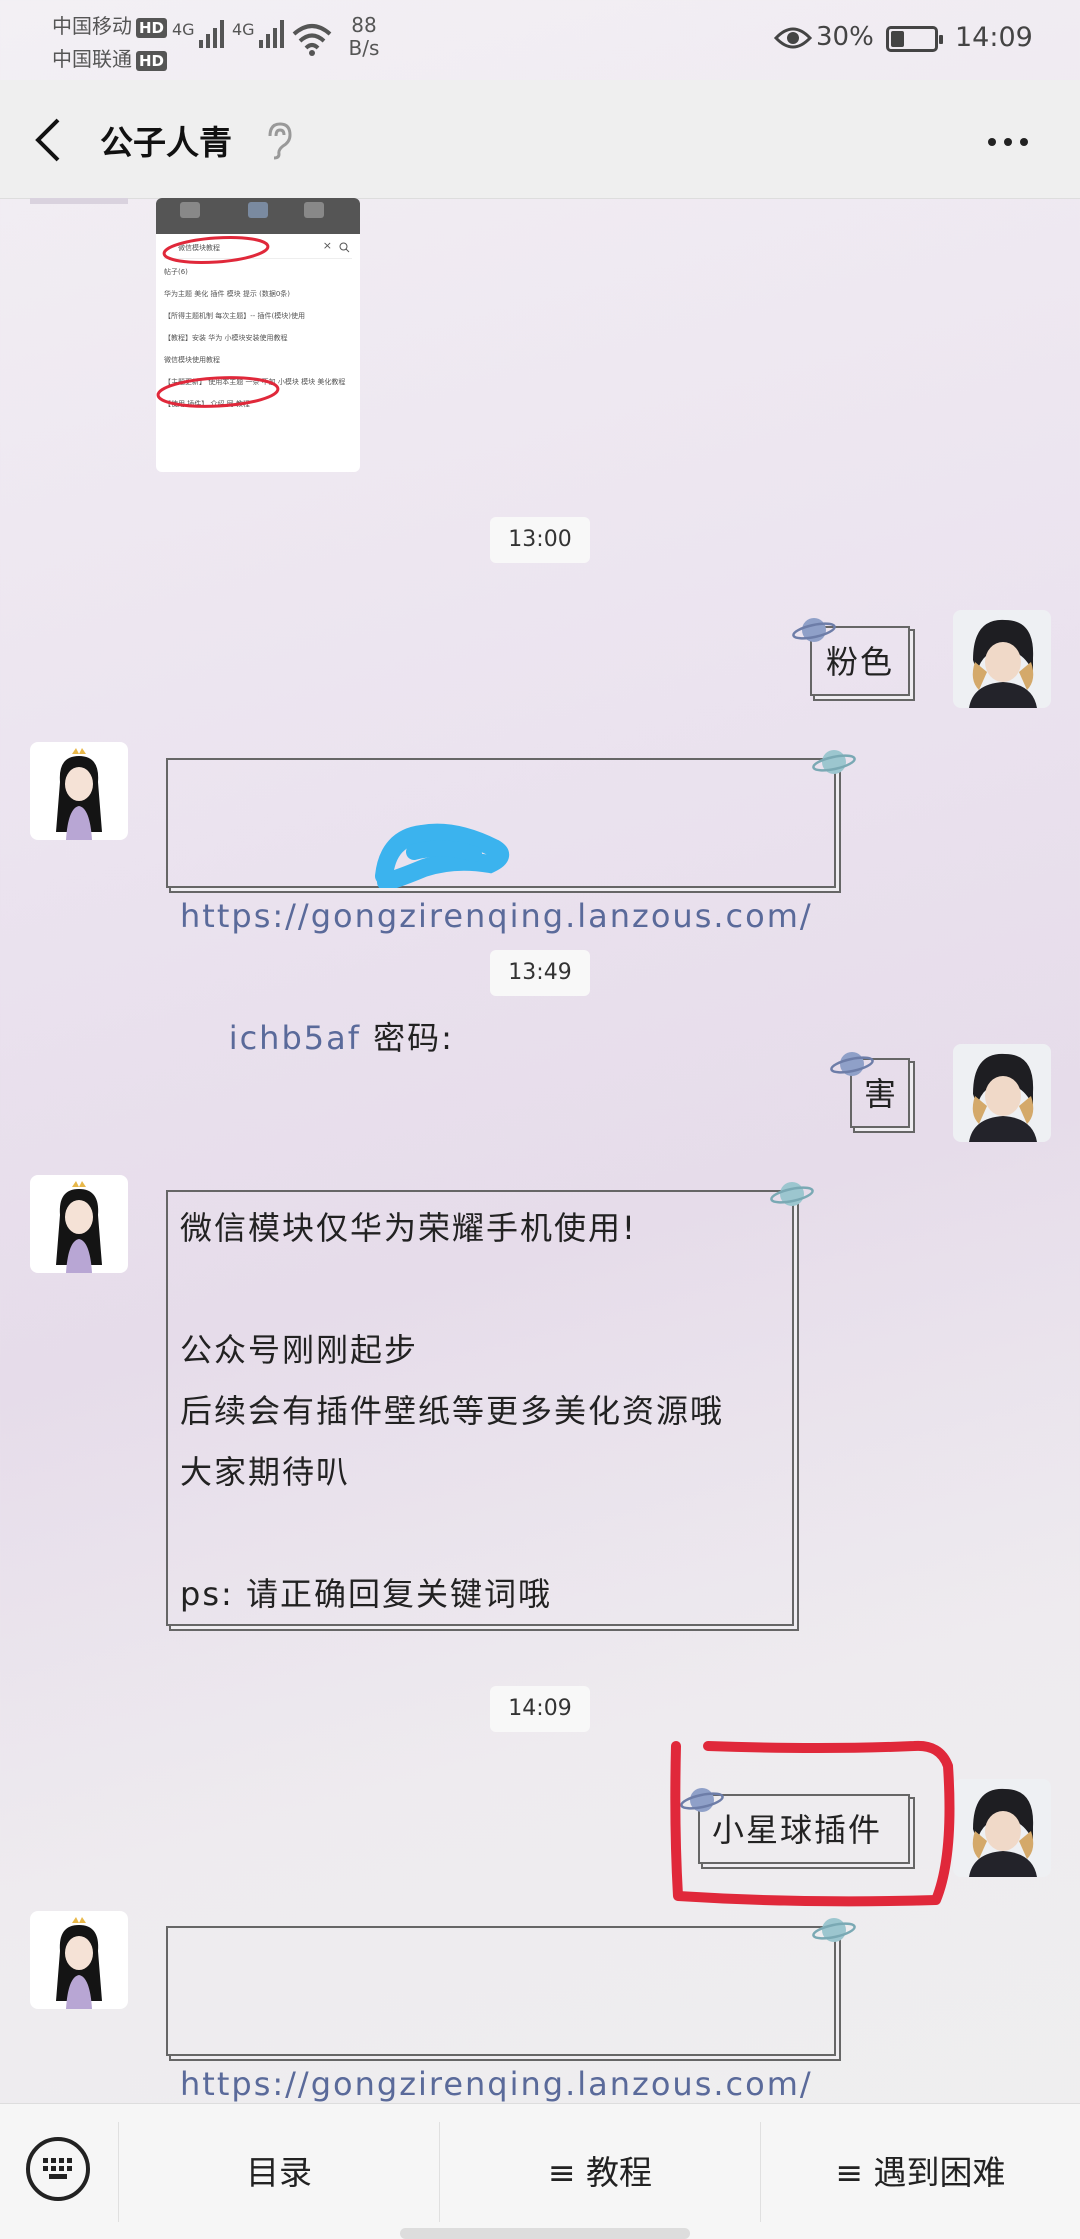 This screenshot has height=2239, width=1080. I want to click on carrier-1-label: 中国移动, so click(92, 26).